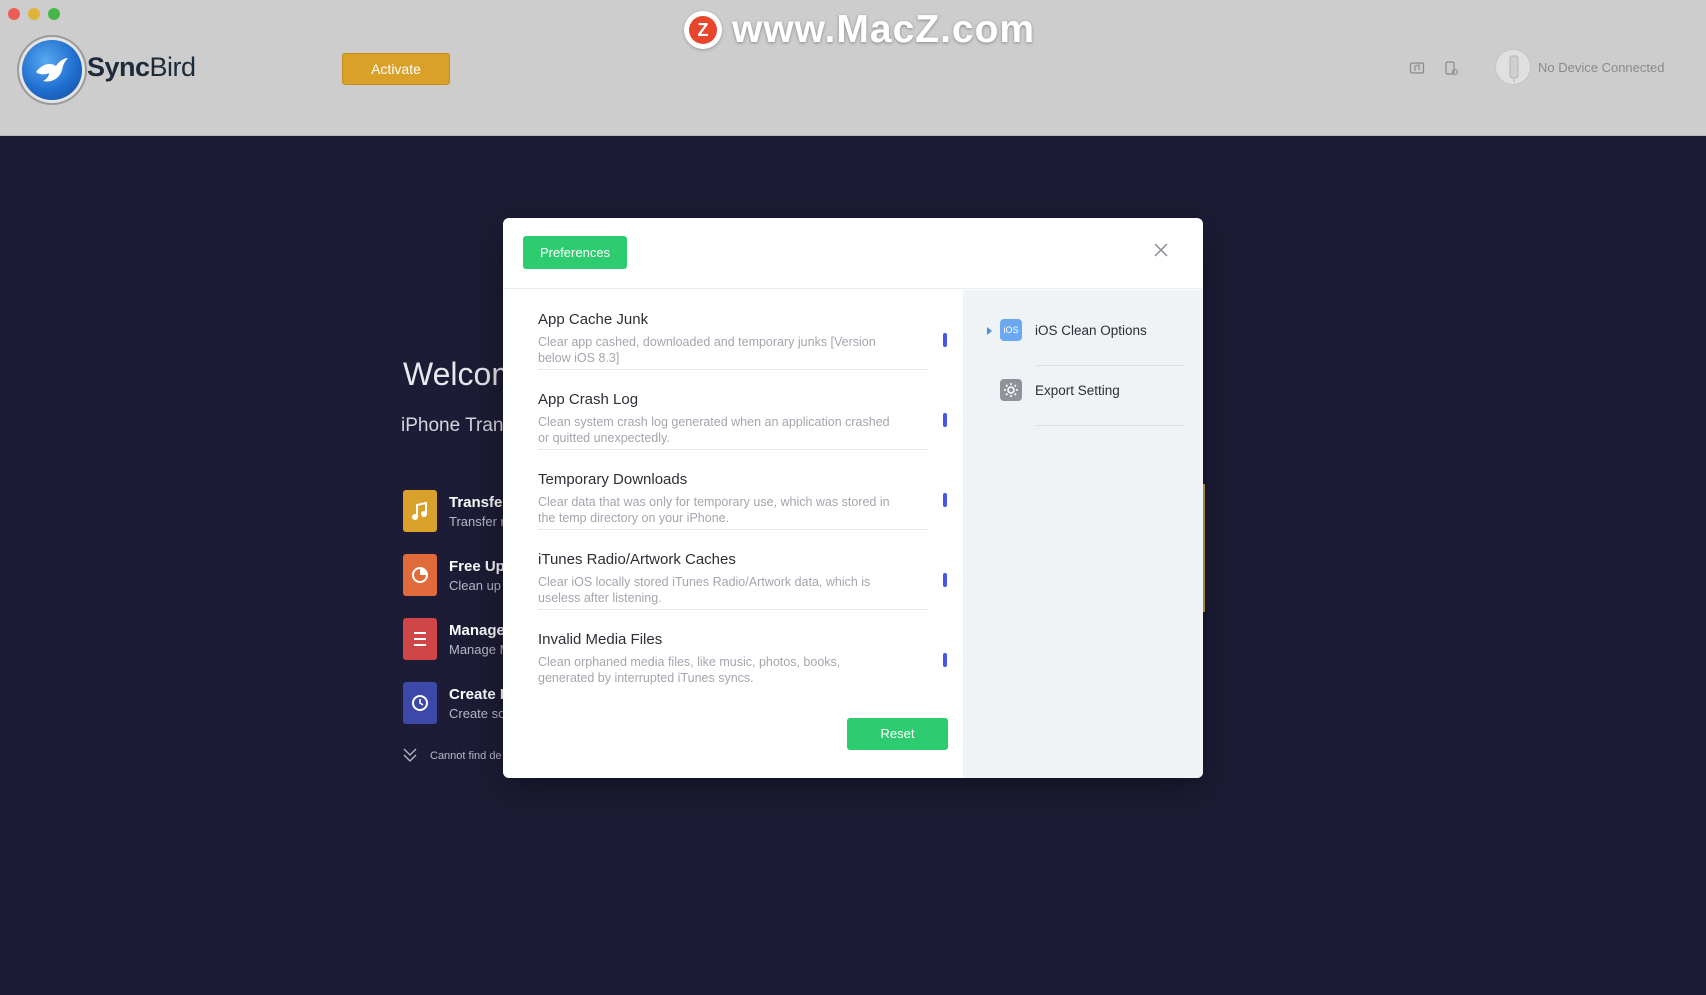 This screenshot has height=995, width=1706. Describe the element at coordinates (466, 756) in the screenshot. I see `cannot-find-device-link: Cannot find de` at that location.